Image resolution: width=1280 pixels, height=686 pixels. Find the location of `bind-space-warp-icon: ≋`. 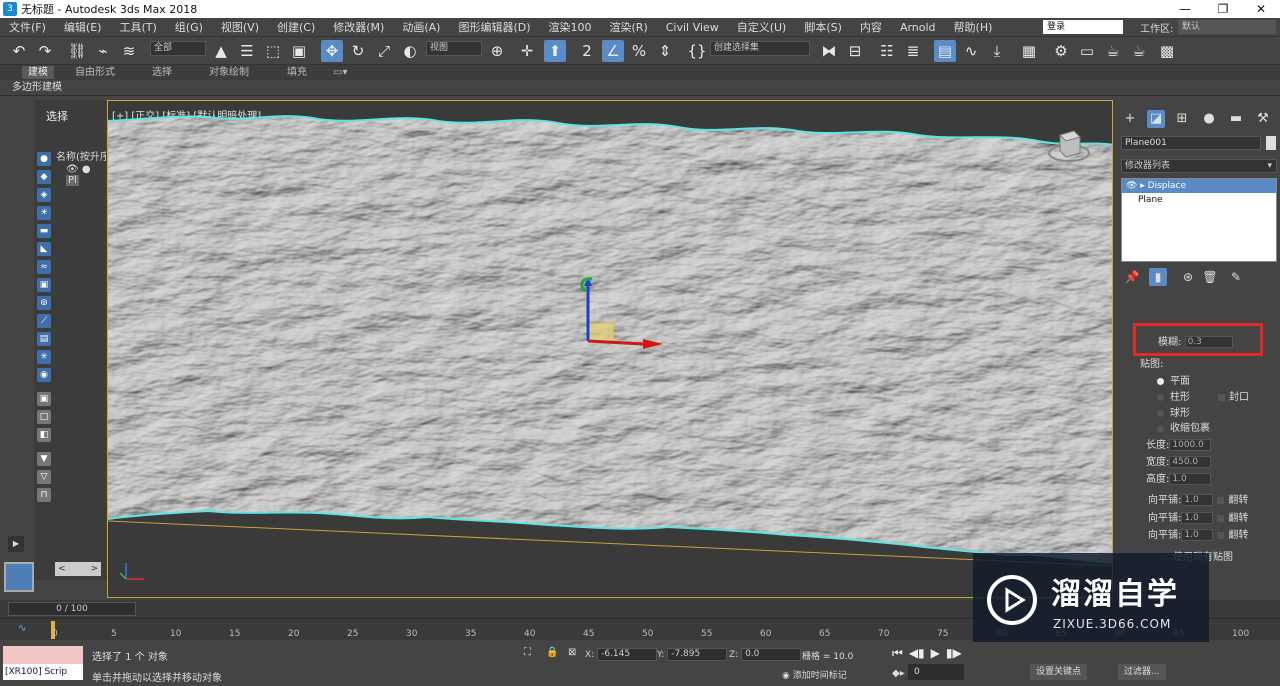

bind-space-warp-icon: ≋ is located at coordinates (129, 51).